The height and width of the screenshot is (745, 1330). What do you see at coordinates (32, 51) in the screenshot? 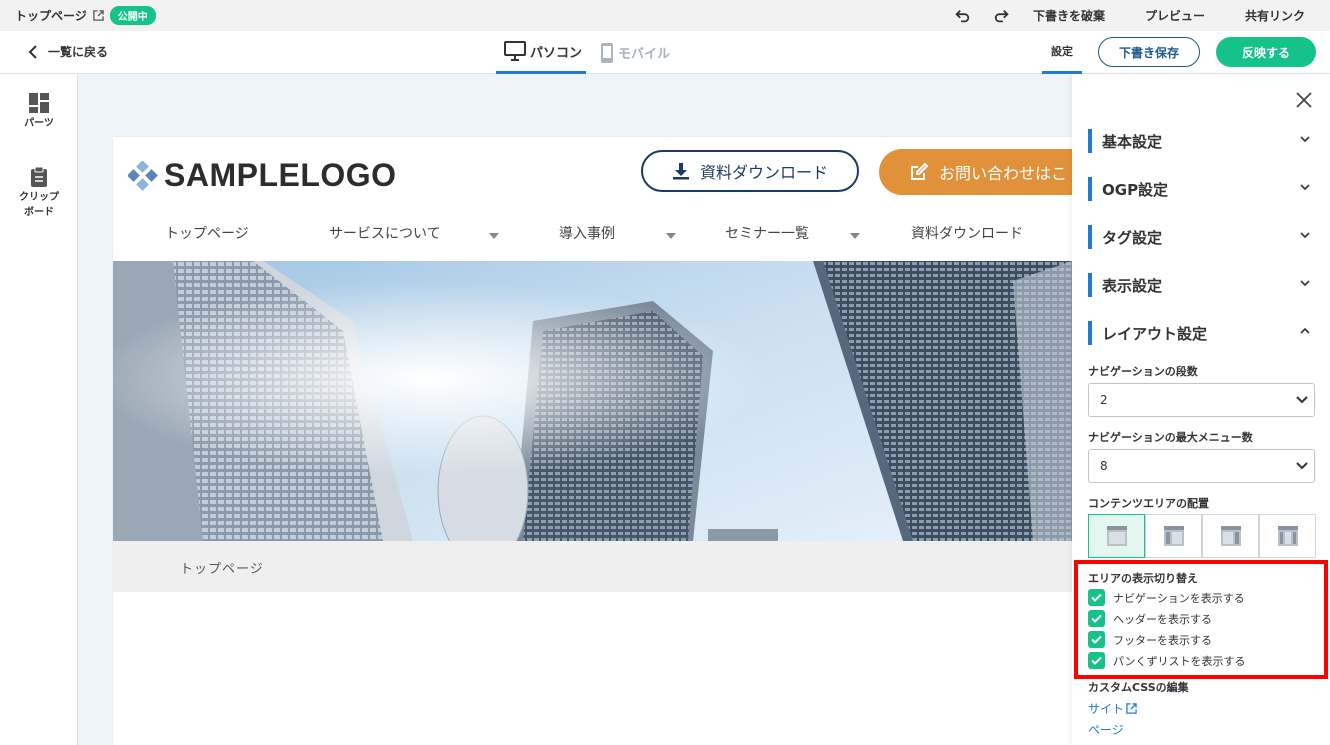
I see `chevron-left-icon` at bounding box center [32, 51].